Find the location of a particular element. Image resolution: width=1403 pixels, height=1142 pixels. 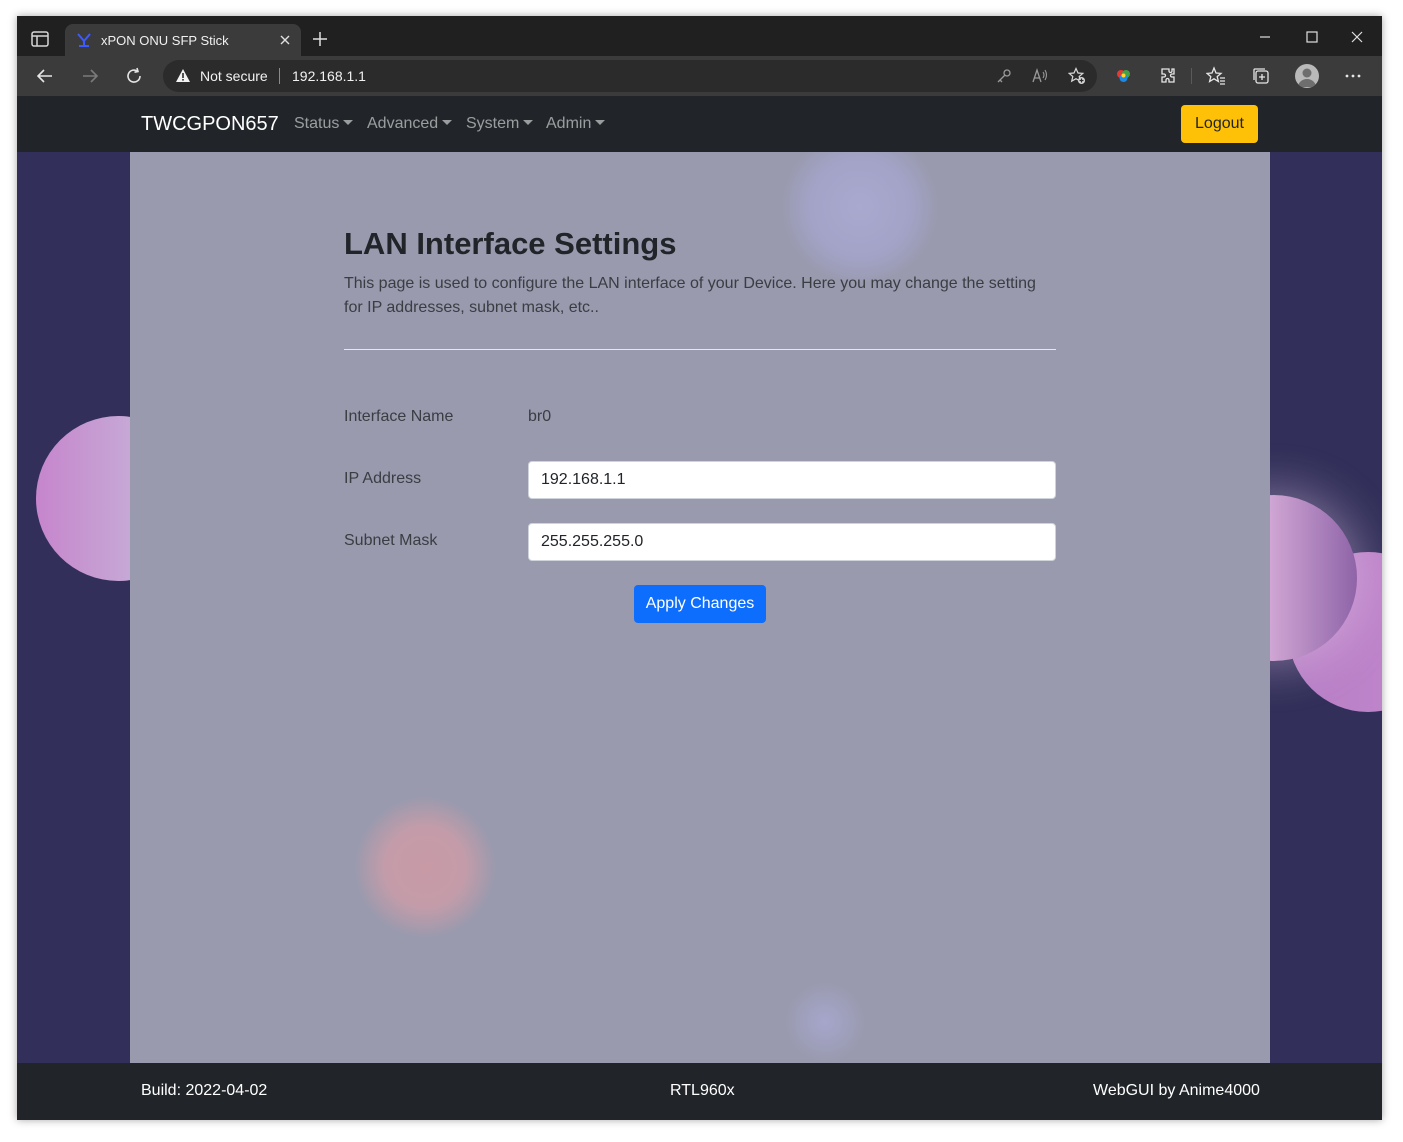

interface-name-value: br0 is located at coordinates (540, 416).